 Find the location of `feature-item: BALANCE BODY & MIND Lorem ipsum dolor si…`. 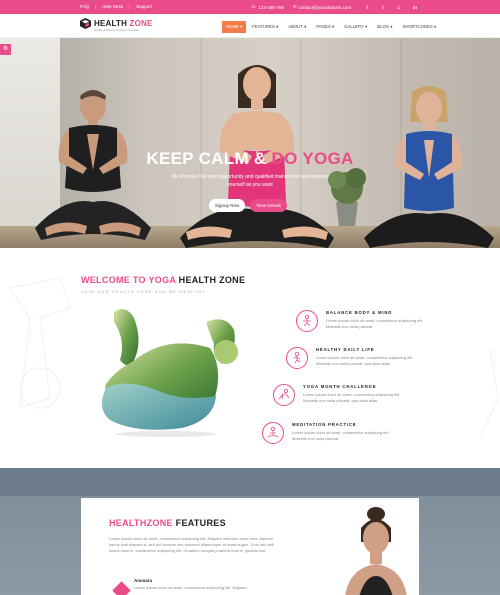

feature-item: BALANCE BODY & MIND Lorem ipsum dolor si… is located at coordinates (366, 321).